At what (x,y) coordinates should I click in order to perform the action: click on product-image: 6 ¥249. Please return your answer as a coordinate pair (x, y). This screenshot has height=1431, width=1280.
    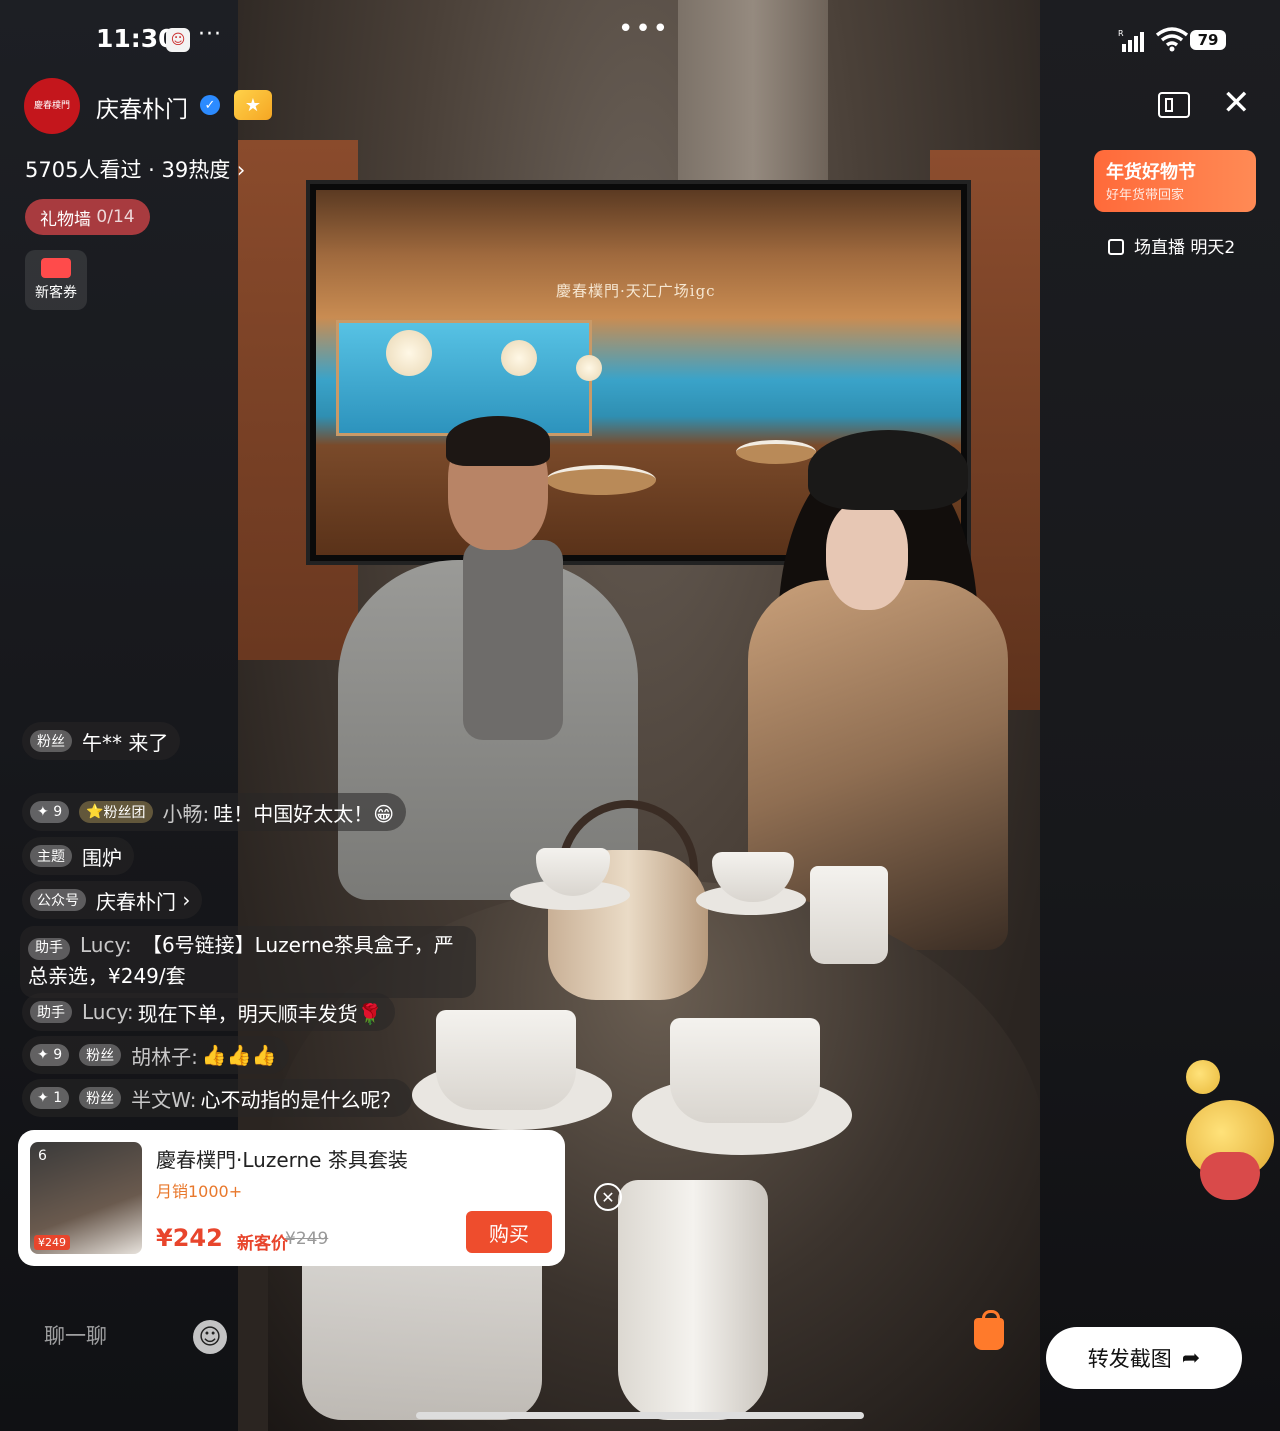
    Looking at the image, I should click on (86, 1198).